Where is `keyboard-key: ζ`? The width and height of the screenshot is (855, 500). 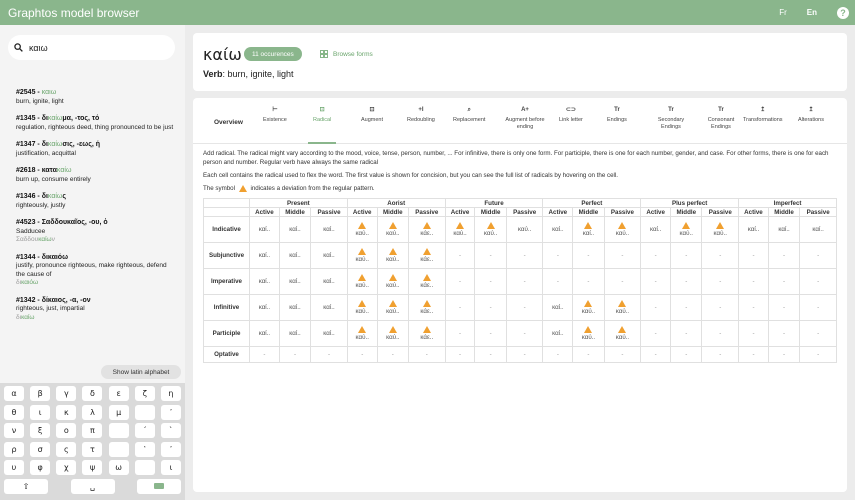
keyboard-key: ζ is located at coordinates (144, 393).